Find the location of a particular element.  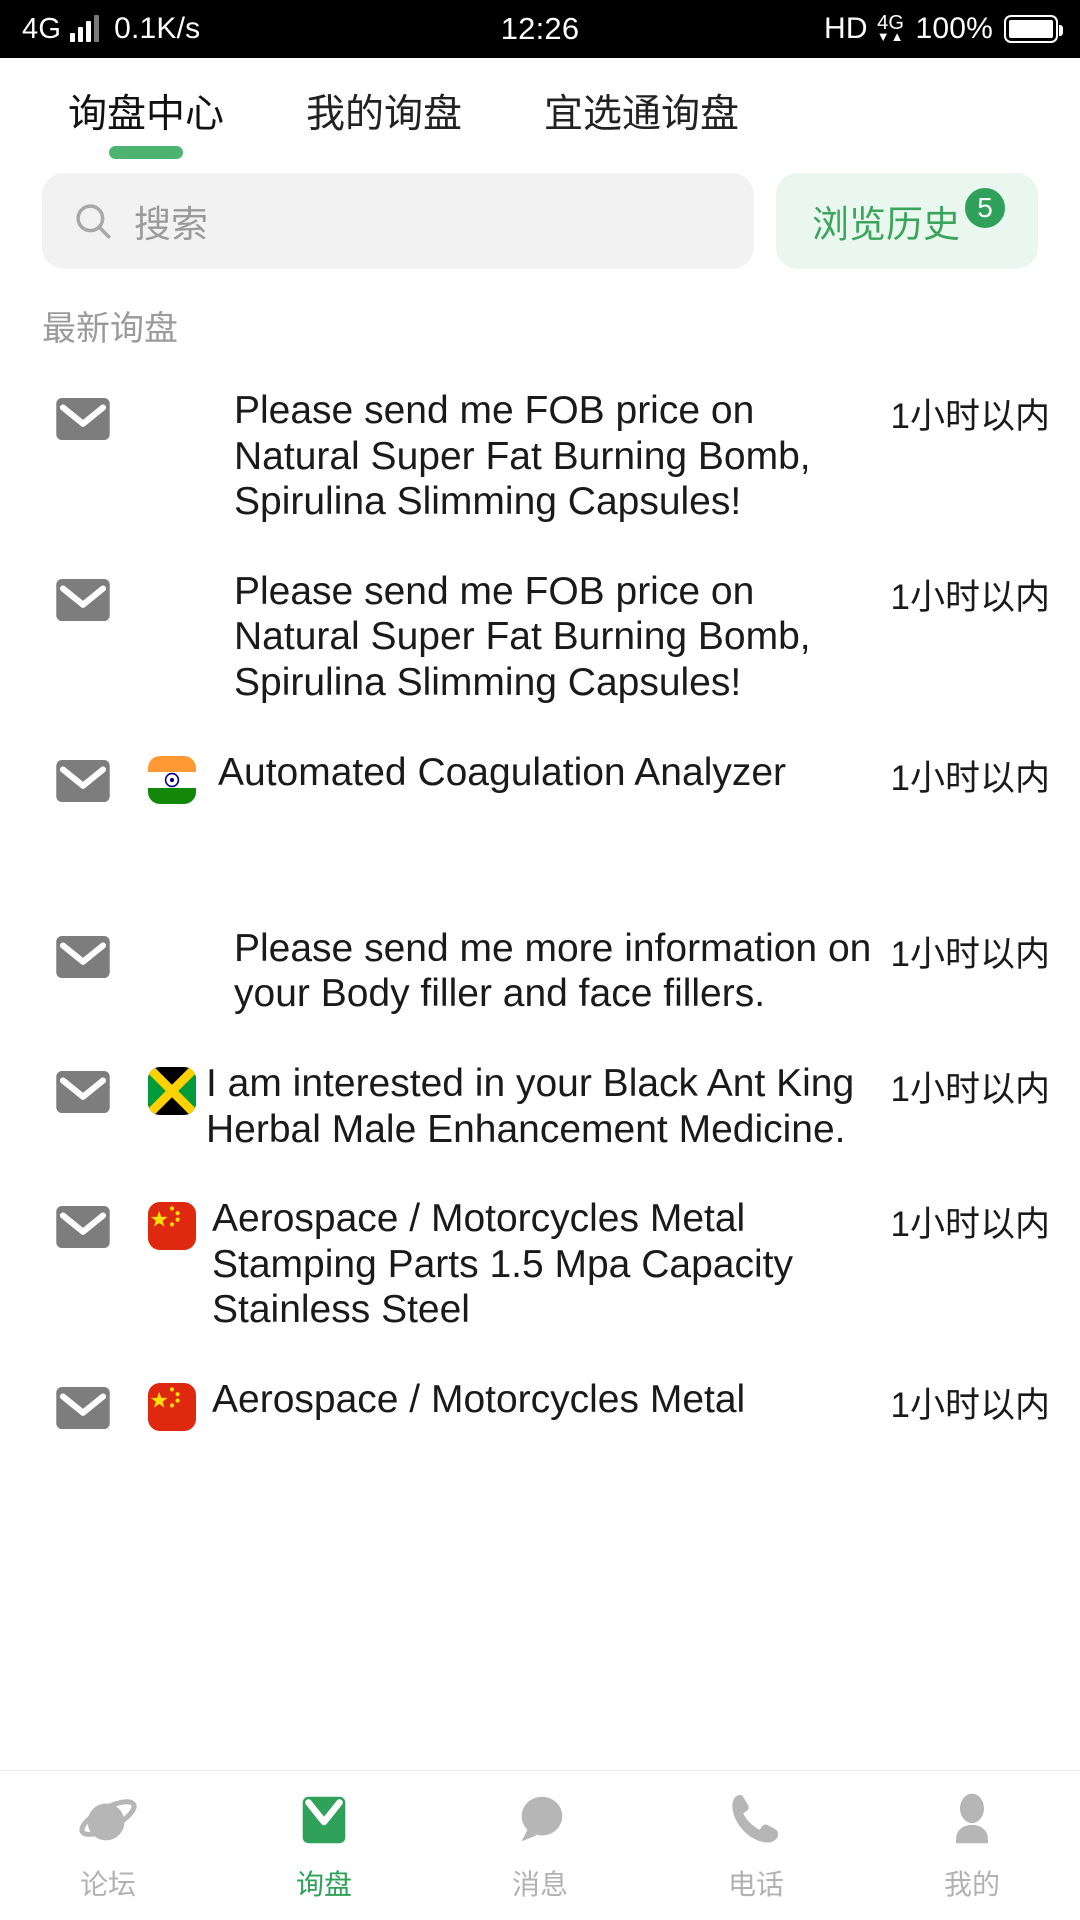

clock-label: 12:26 is located at coordinates (540, 28).